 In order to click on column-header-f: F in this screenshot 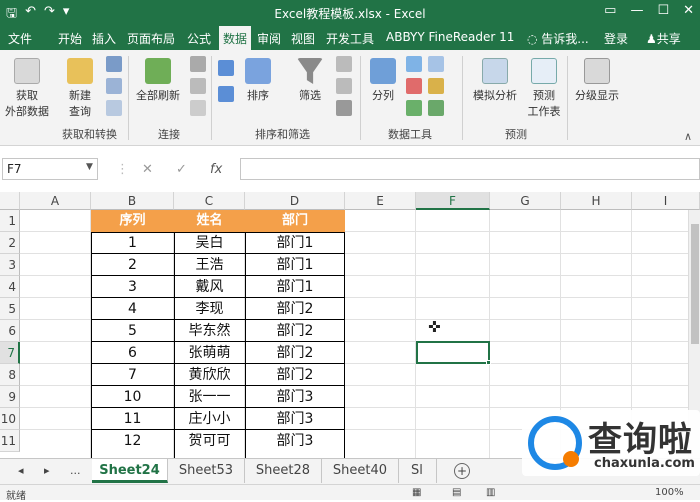, I will do `click(453, 201)`.